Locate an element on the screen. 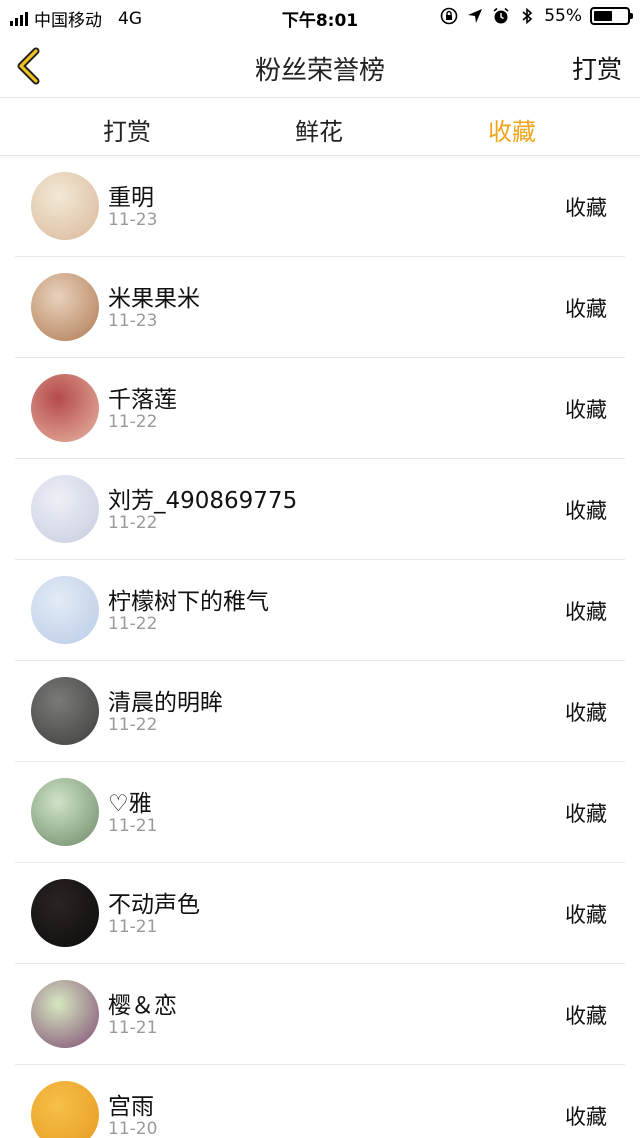 The height and width of the screenshot is (1138, 640). user-name: 米果果米 is located at coordinates (154, 299).